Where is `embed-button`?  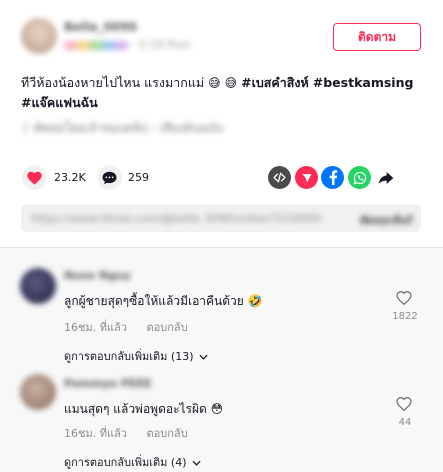
embed-button is located at coordinates (279, 177).